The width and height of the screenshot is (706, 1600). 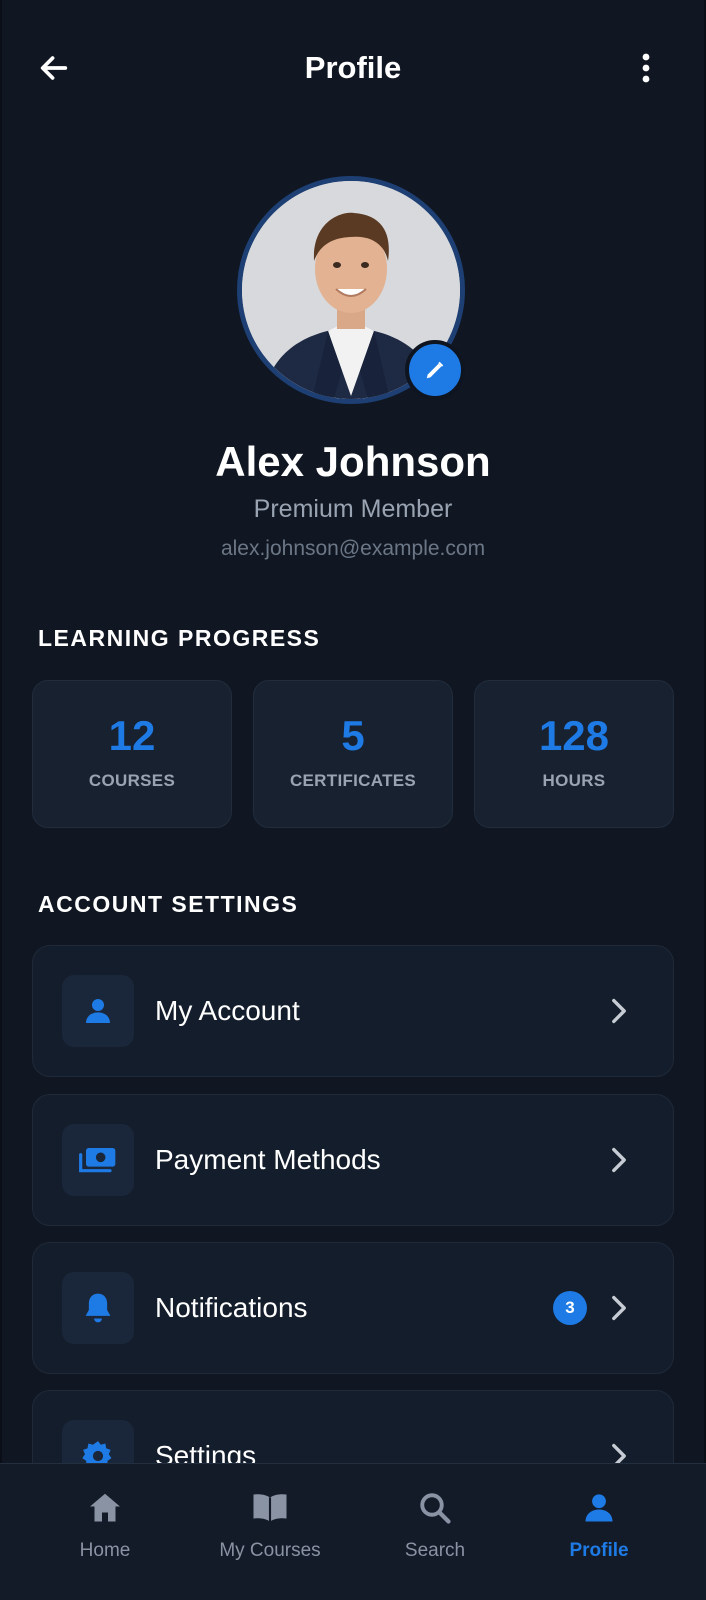 I want to click on stat-card-courses: 12 COURSES, so click(x=132, y=754).